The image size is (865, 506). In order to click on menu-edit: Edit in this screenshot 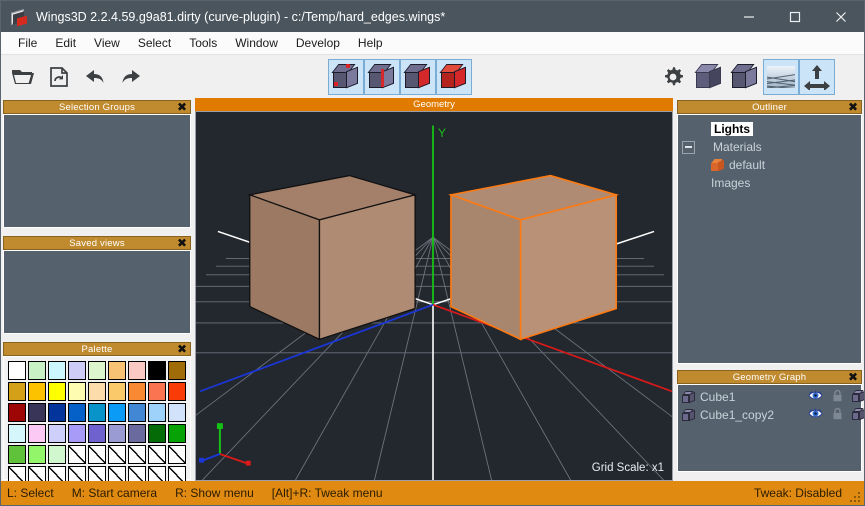, I will do `click(65, 43)`.